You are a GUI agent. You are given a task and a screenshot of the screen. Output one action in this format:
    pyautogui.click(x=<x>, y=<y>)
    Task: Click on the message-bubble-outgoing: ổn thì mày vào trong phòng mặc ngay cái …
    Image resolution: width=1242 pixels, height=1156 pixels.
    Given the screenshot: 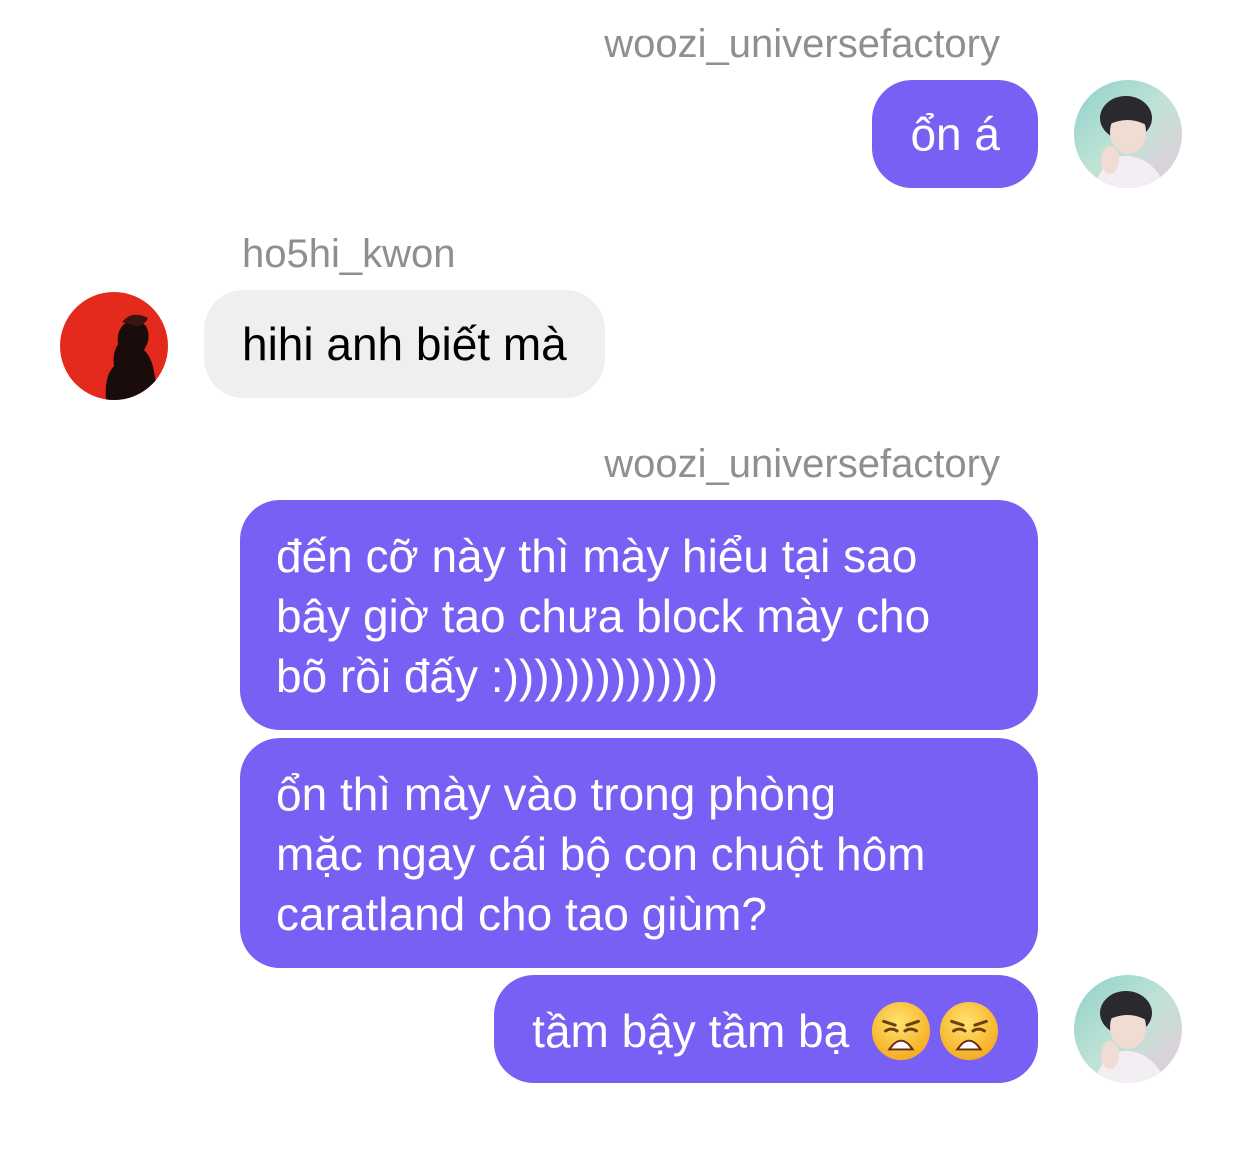 What is the action you would take?
    pyautogui.click(x=639, y=853)
    